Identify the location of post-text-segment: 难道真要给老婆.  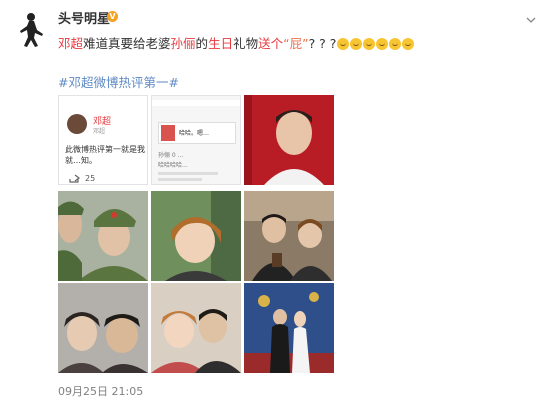
(127, 43).